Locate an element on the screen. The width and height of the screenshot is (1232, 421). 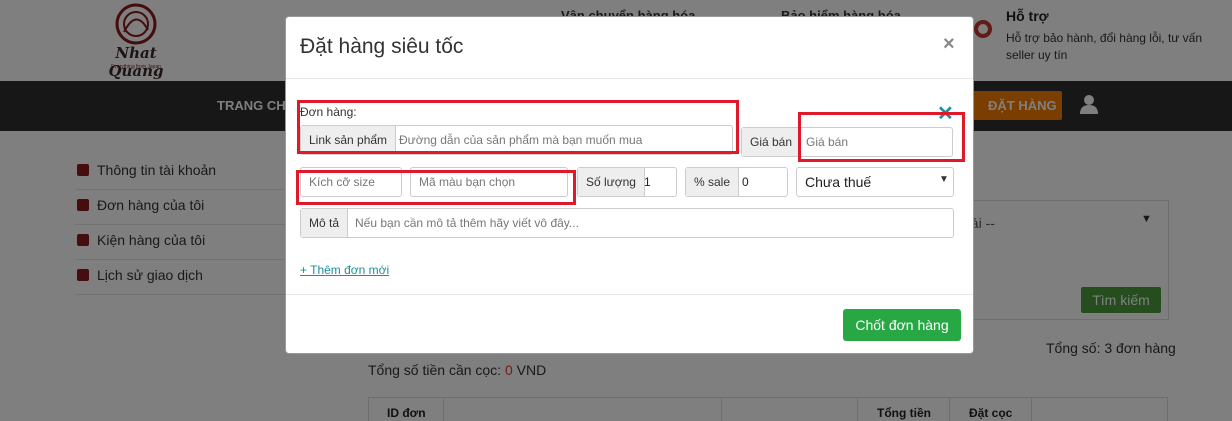
sale-label: % sale is located at coordinates (713, 182).